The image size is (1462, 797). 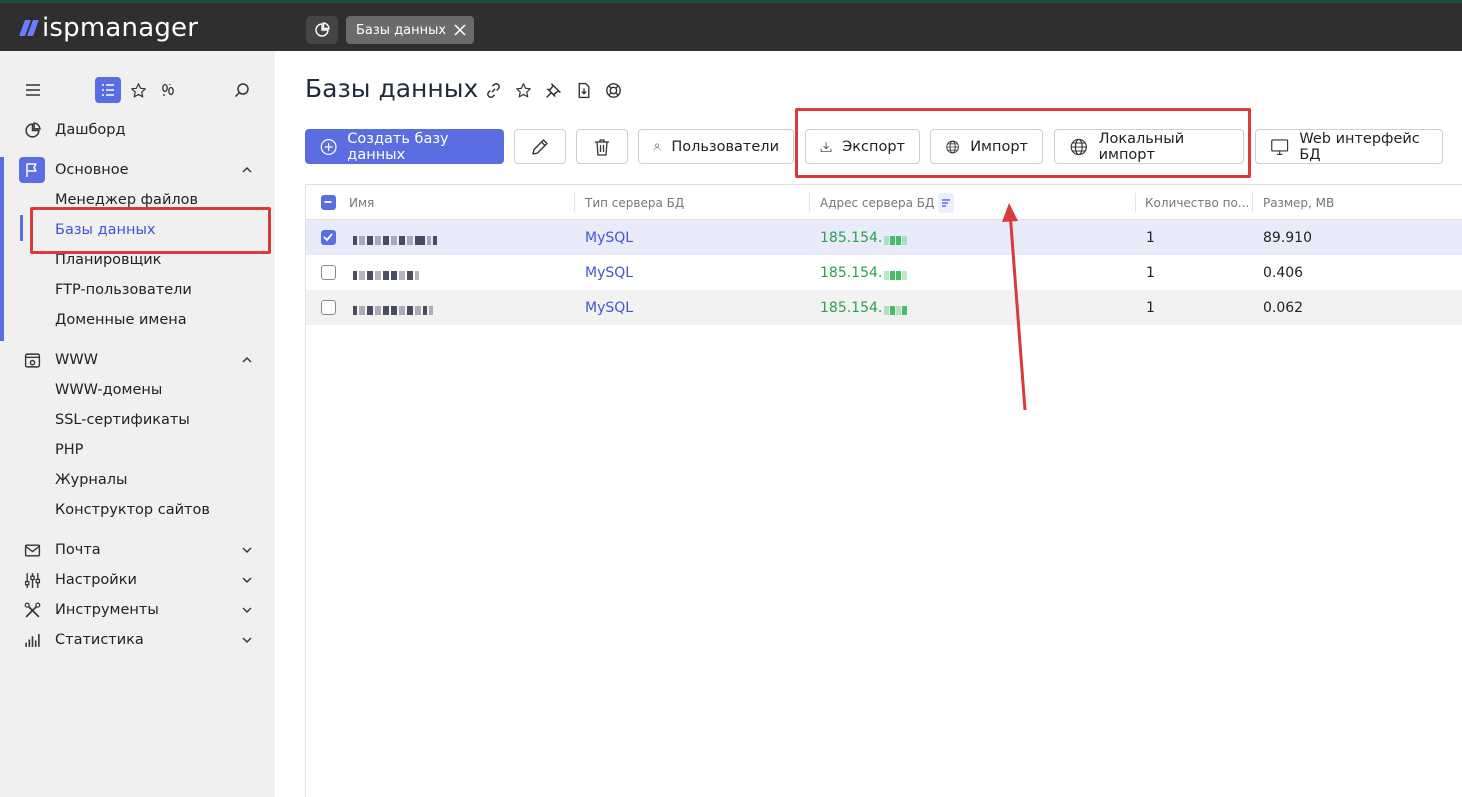 I want to click on sidebar-group-statistics: Статистика, so click(x=137, y=640).